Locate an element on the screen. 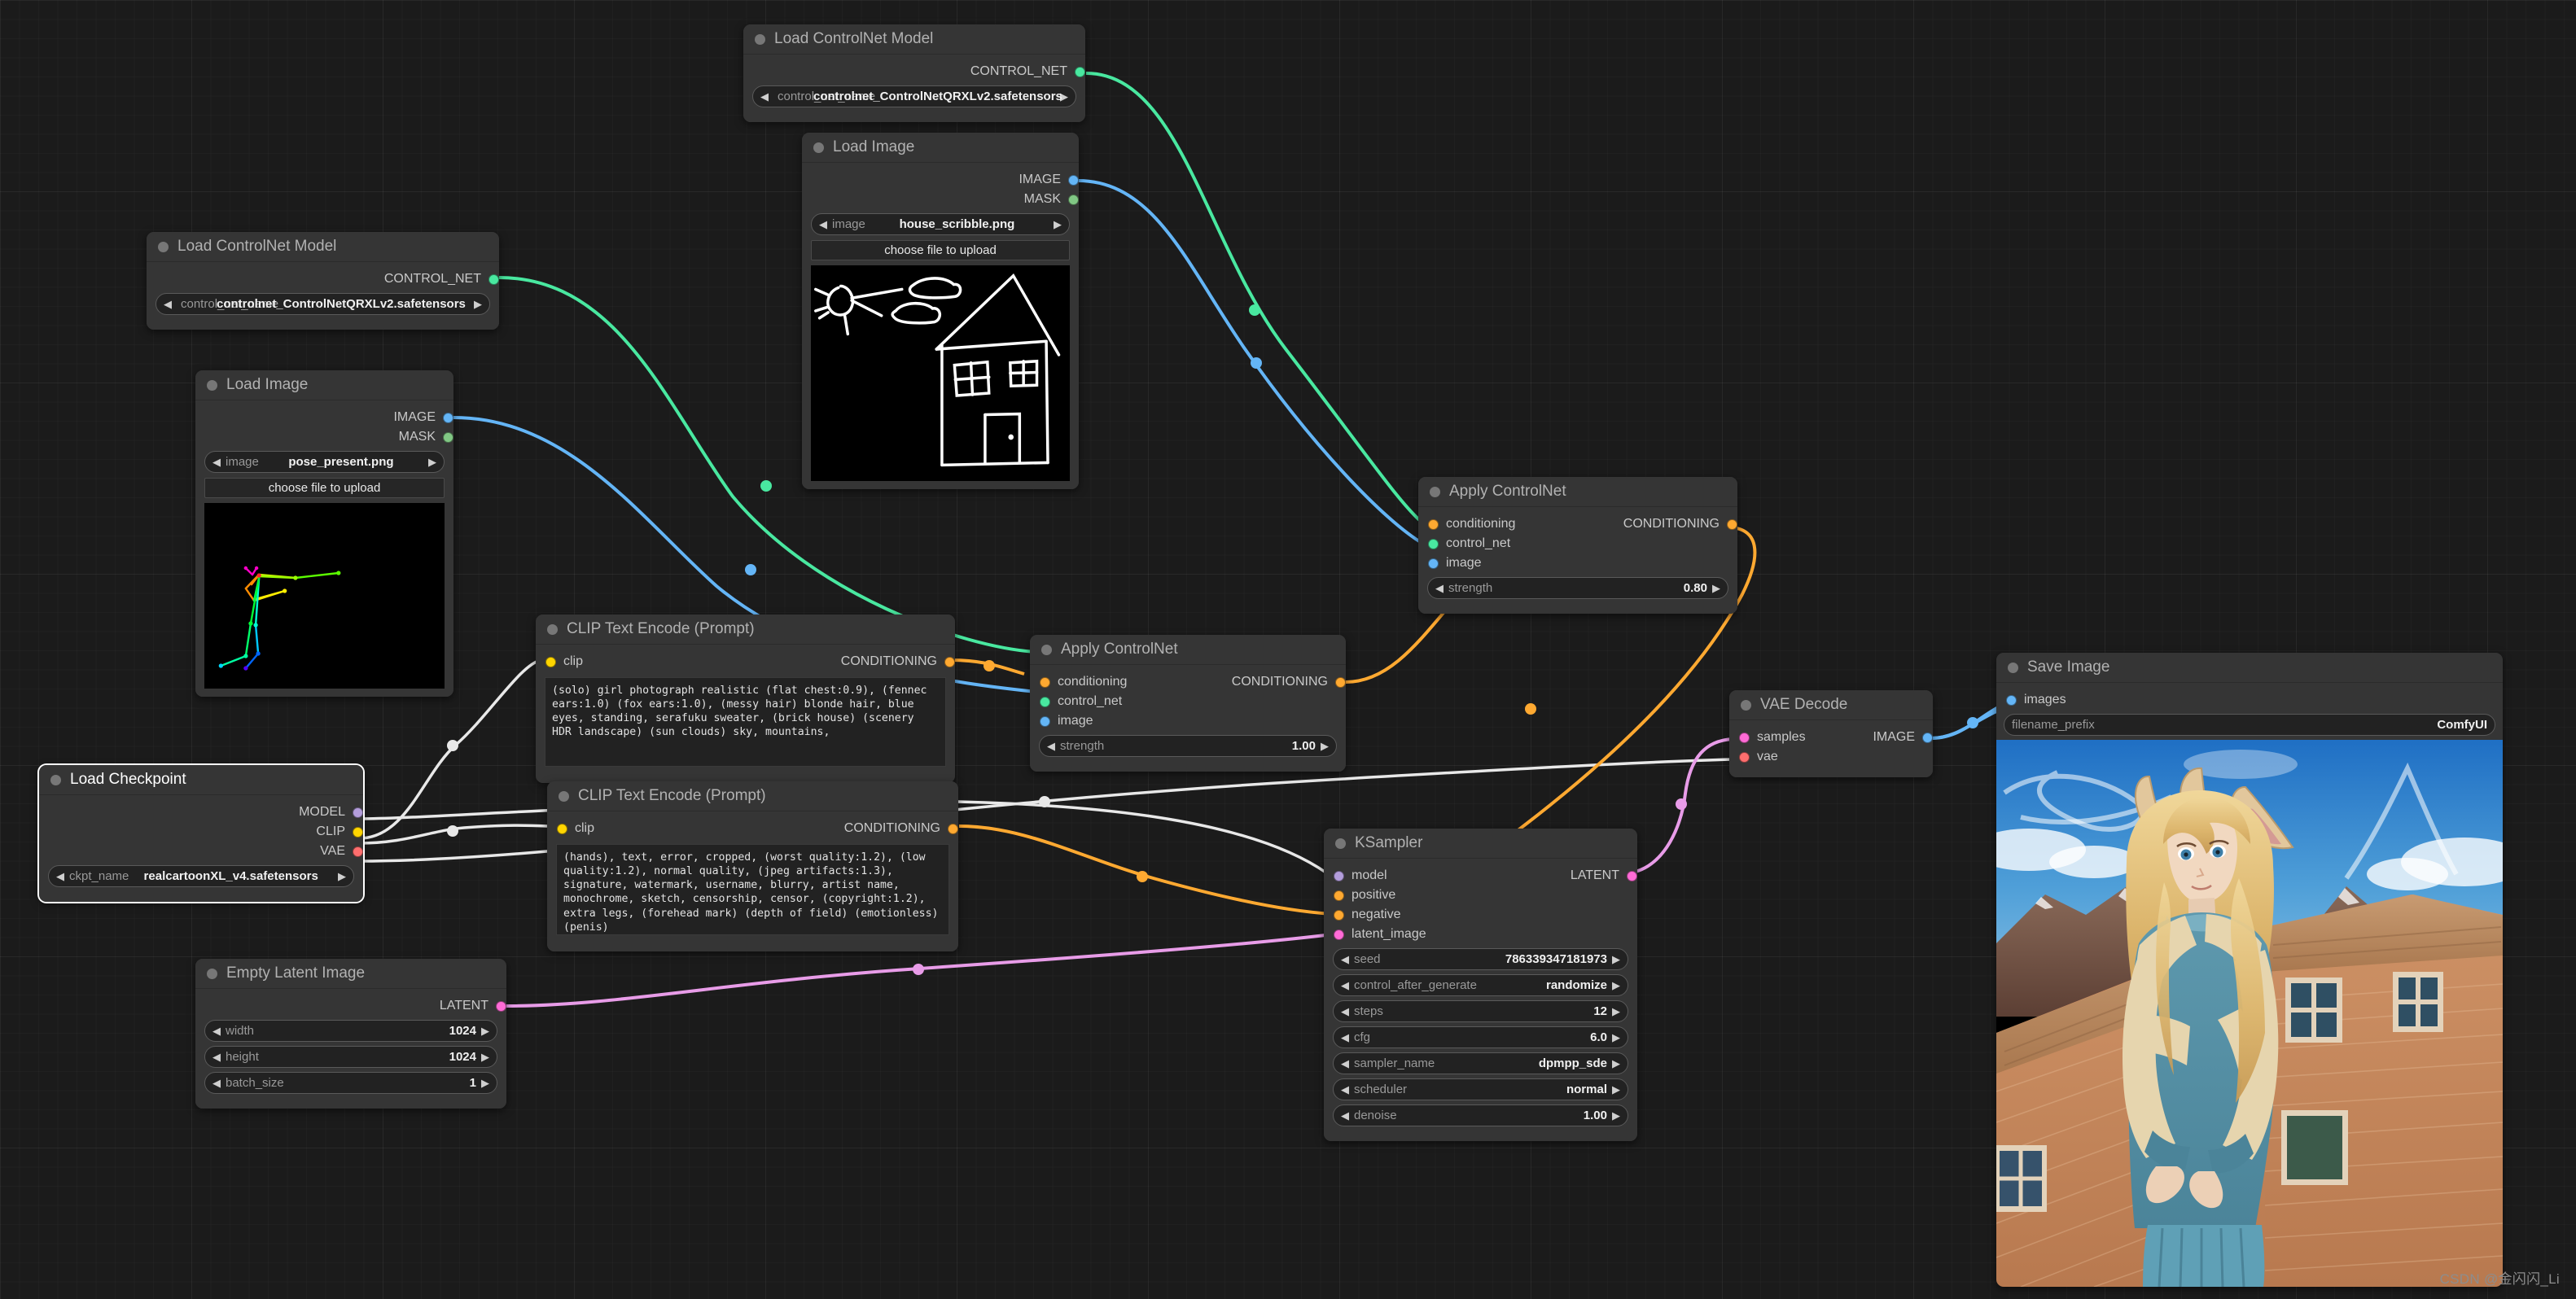 This screenshot has height=1299, width=2576. widget-strength: ◀ strength 0.80 ▶ is located at coordinates (1577, 588).